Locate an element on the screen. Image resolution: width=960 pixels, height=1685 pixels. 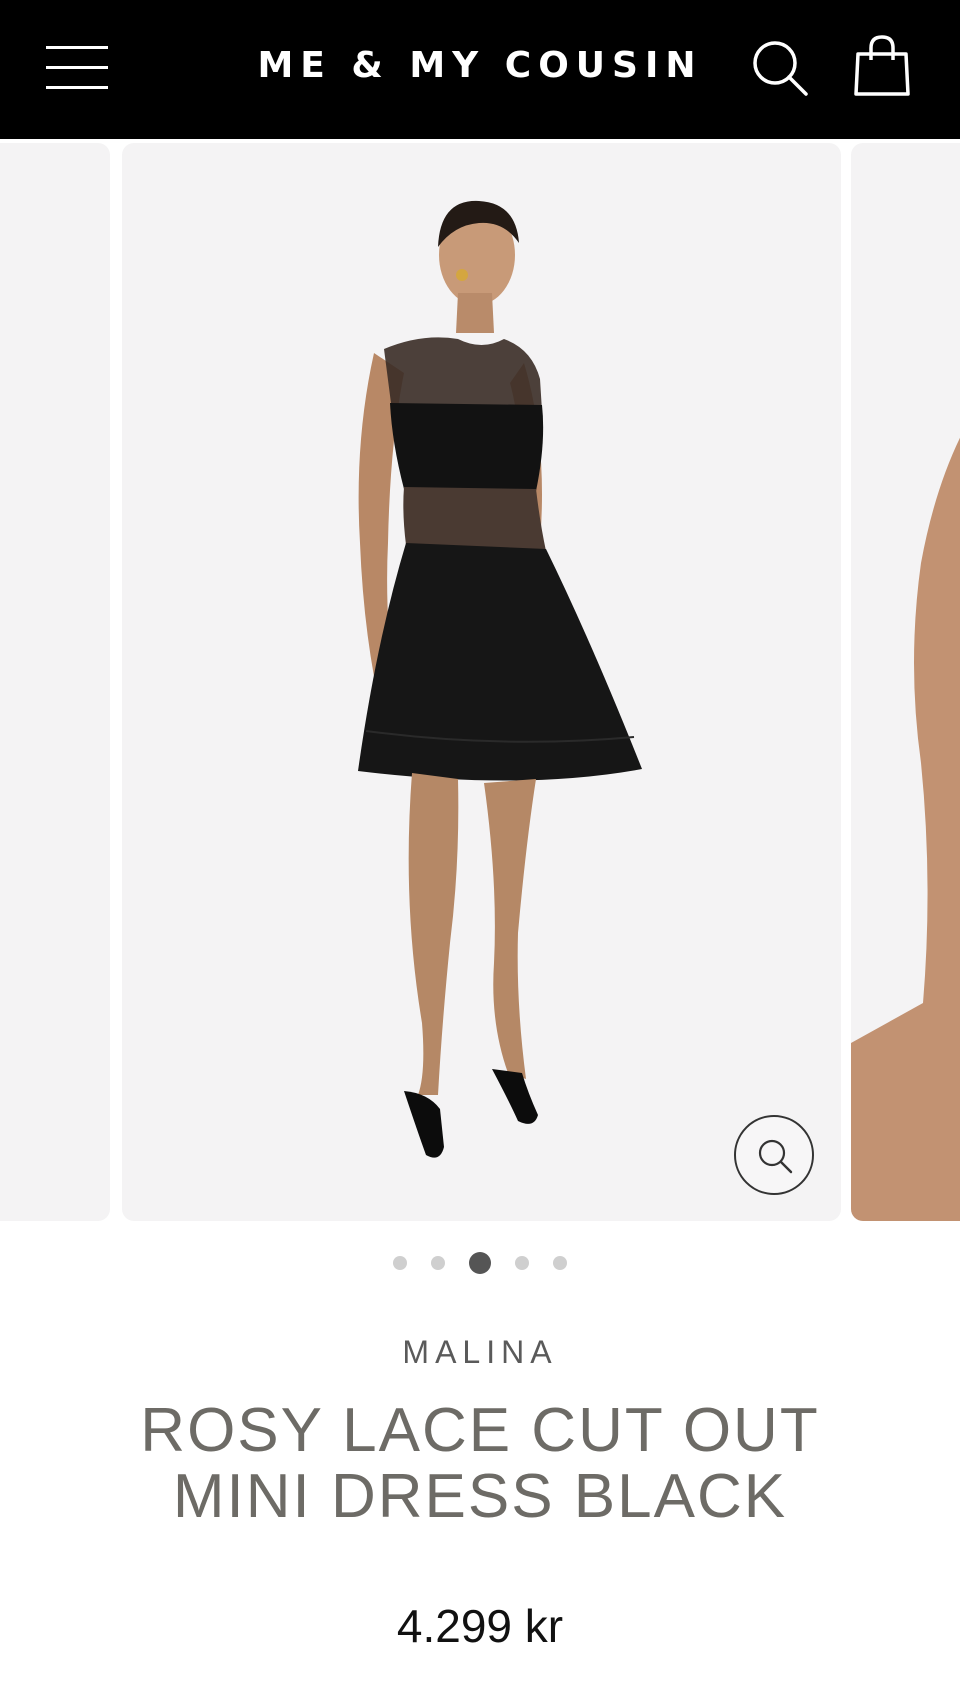
next-slide is located at coordinates (905, 682).